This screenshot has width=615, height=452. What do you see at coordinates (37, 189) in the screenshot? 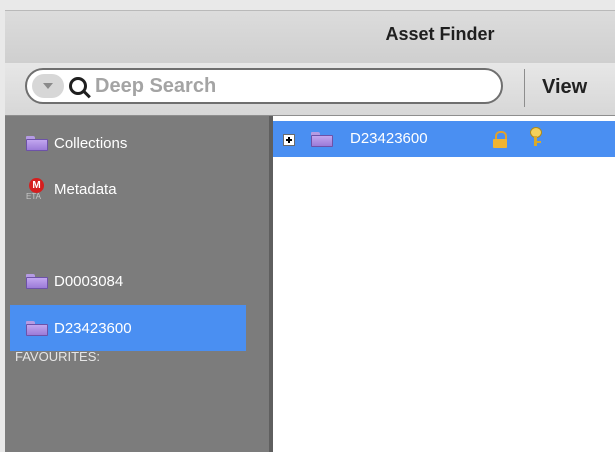
I see `metadata-icon: M ETA` at bounding box center [37, 189].